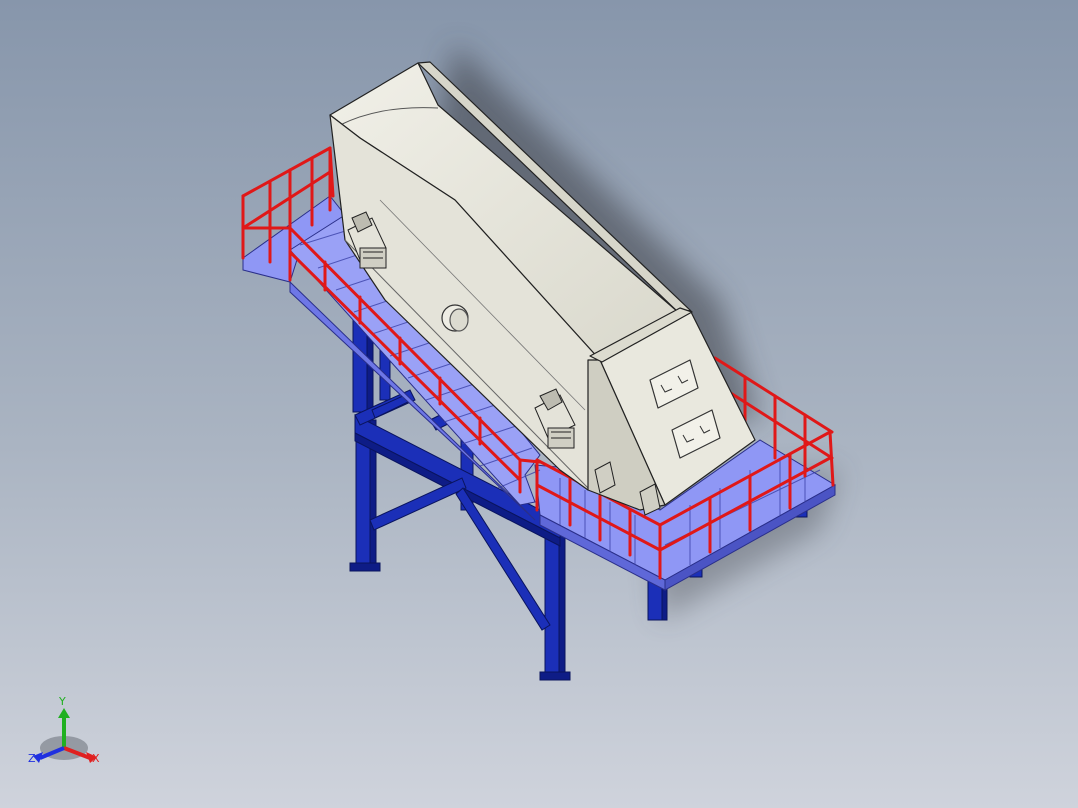  What do you see at coordinates (32, 758) in the screenshot?
I see `z-axis-label: Z` at bounding box center [32, 758].